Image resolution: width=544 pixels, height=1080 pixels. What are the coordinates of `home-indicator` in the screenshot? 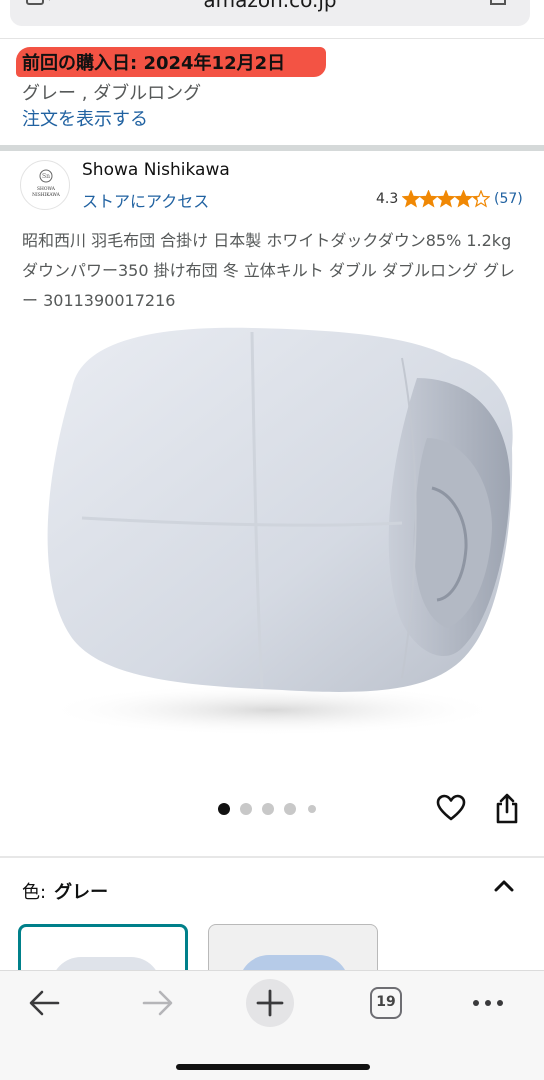 It's located at (273, 1067).